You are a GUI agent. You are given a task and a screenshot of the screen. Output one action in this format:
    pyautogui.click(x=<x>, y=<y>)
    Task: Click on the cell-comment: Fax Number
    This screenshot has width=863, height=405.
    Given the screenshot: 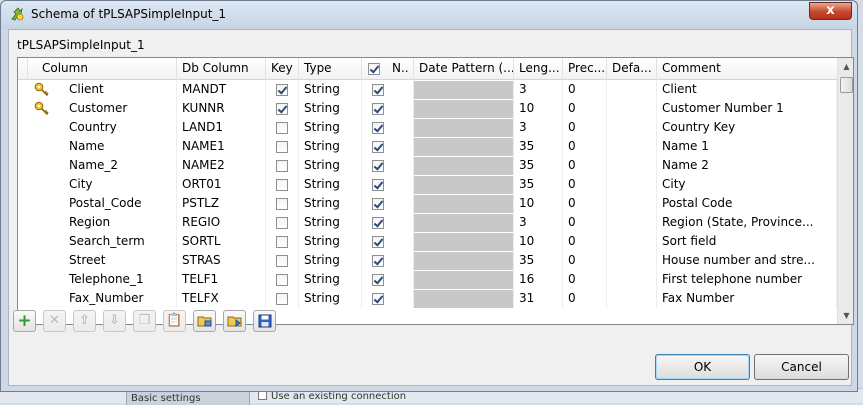 What is the action you would take?
    pyautogui.click(x=747, y=298)
    